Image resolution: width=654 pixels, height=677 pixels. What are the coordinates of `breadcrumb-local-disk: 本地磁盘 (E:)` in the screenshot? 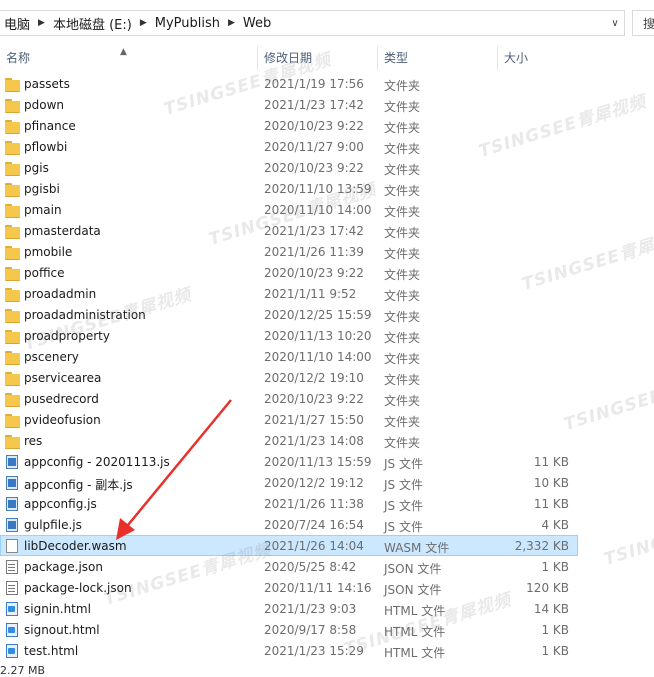 It's located at (92, 23).